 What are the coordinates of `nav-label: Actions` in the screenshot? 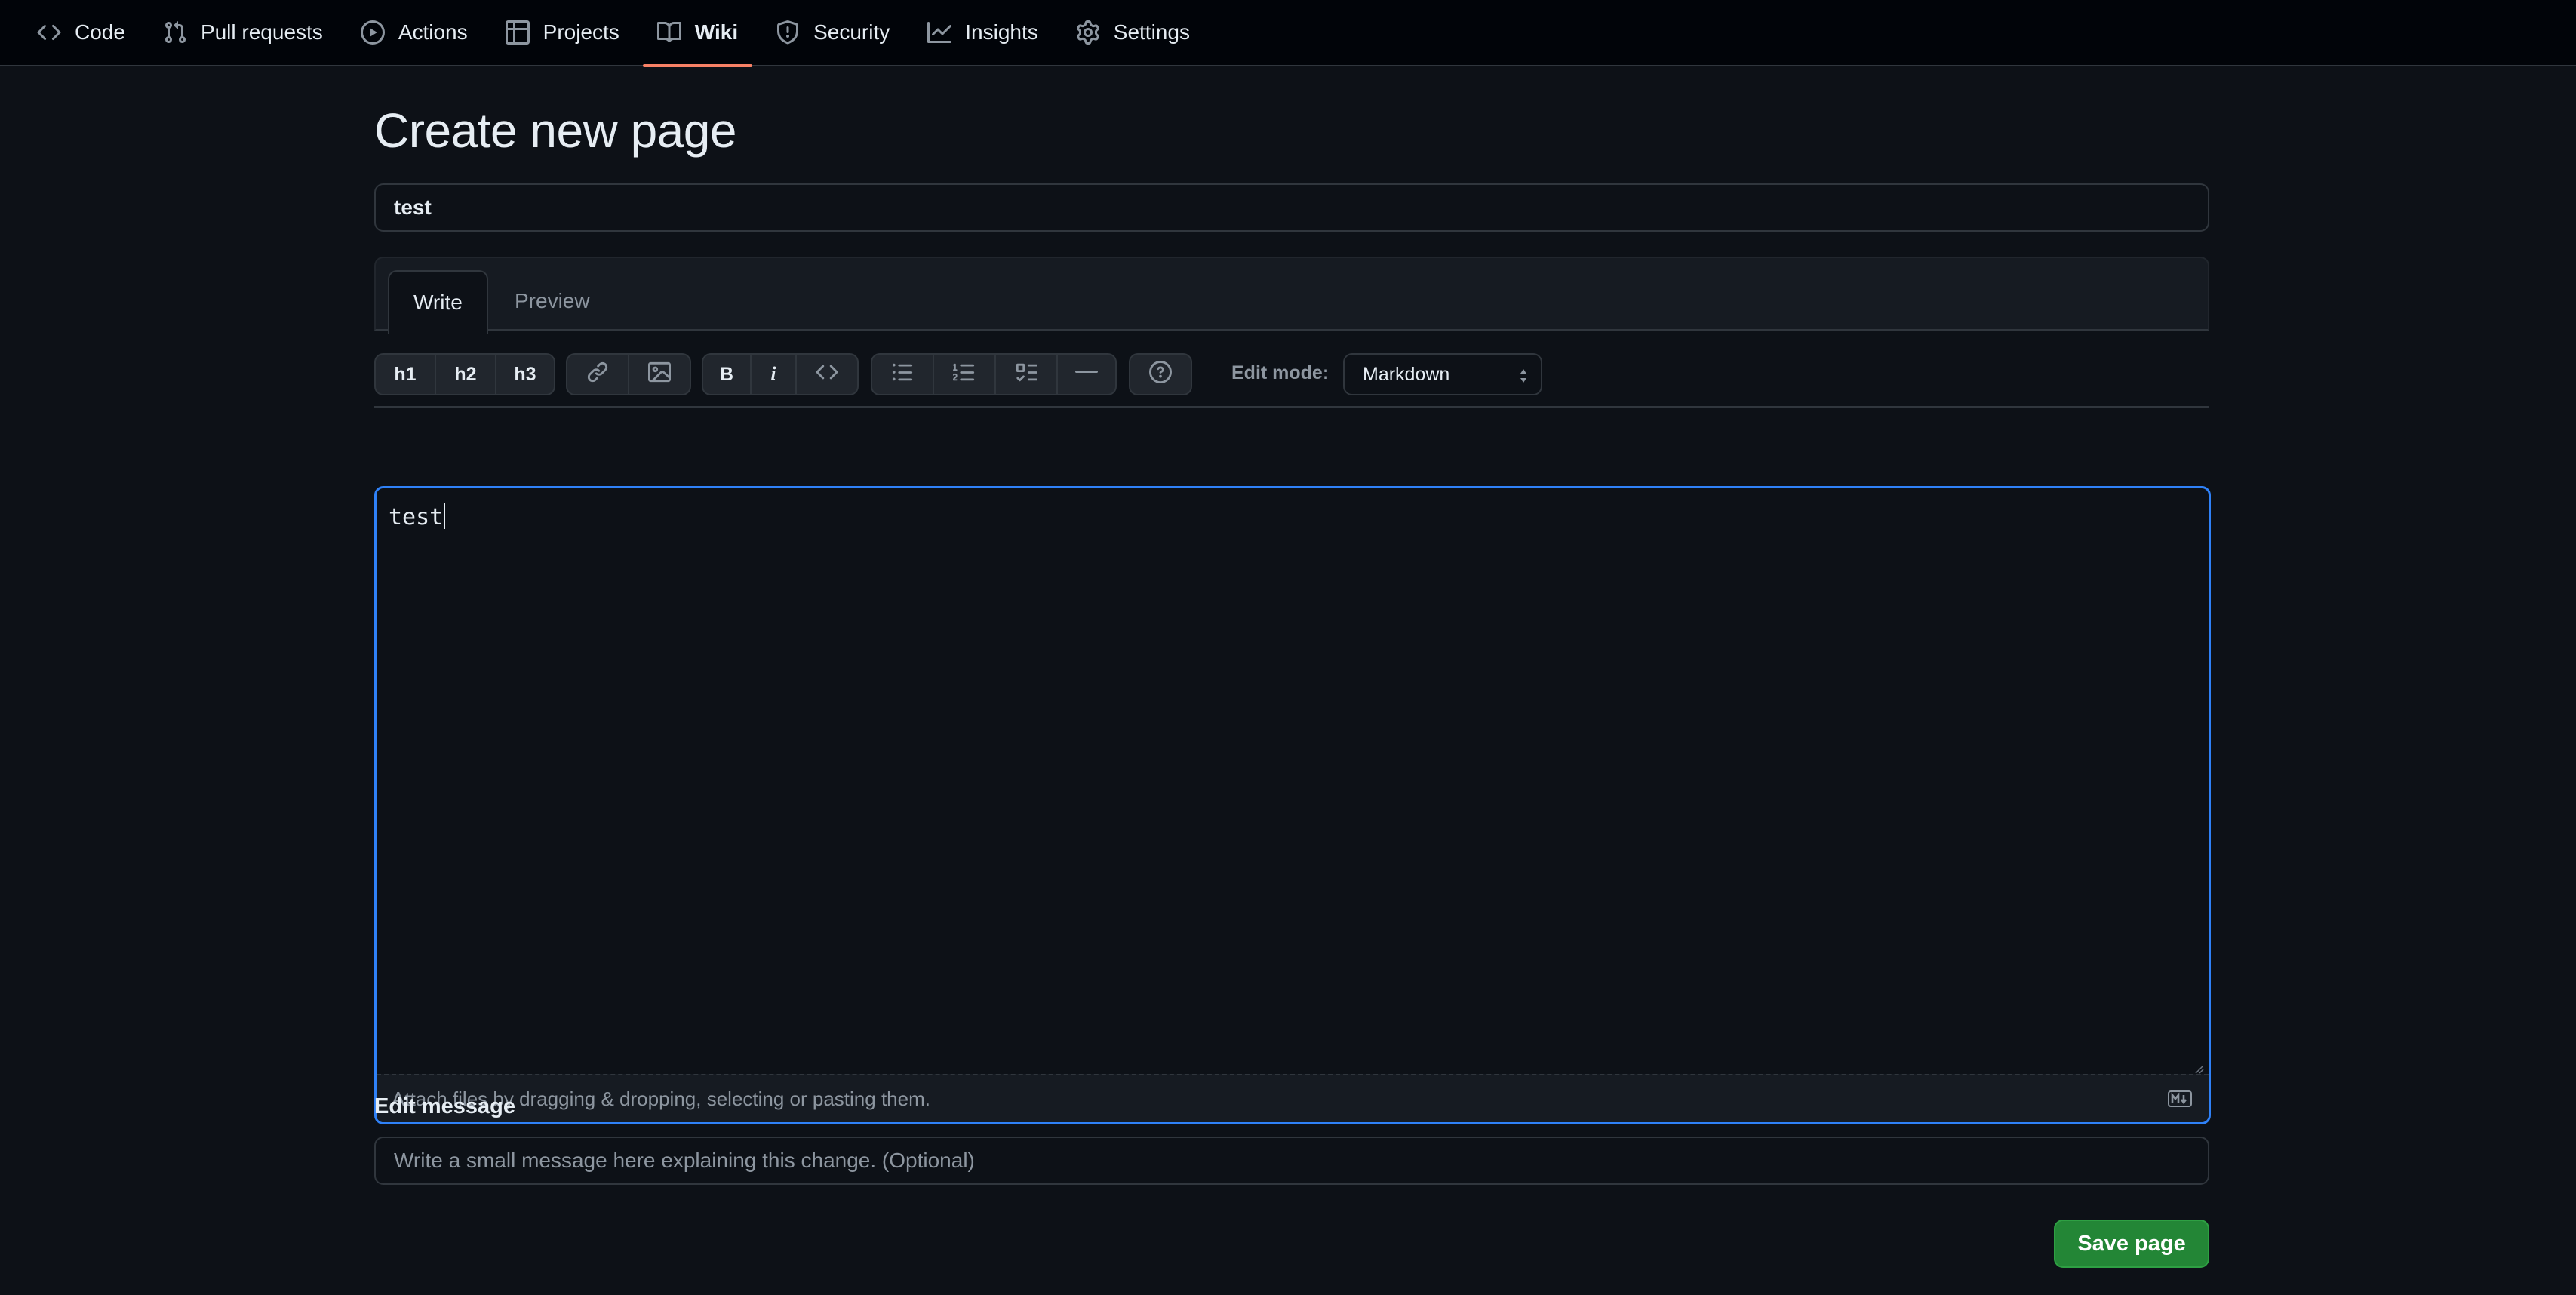 It's located at (433, 32).